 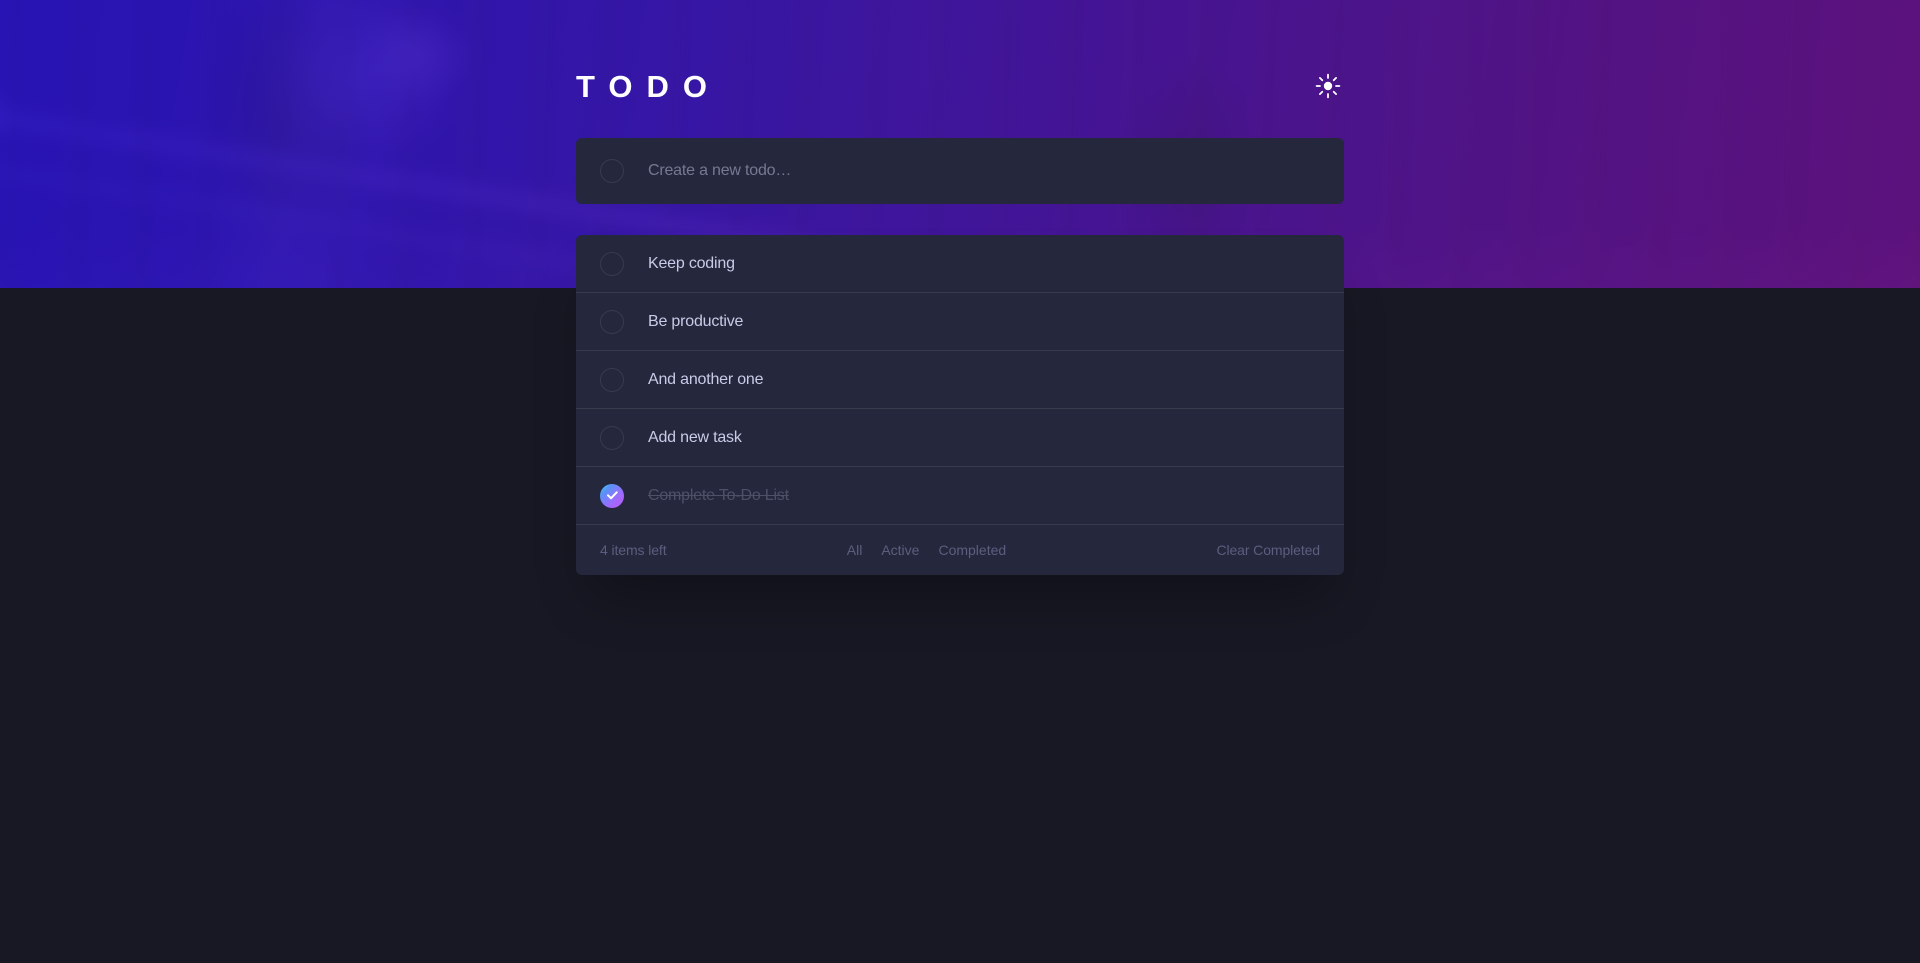 What do you see at coordinates (984, 171) in the screenshot?
I see `create-todo-input` at bounding box center [984, 171].